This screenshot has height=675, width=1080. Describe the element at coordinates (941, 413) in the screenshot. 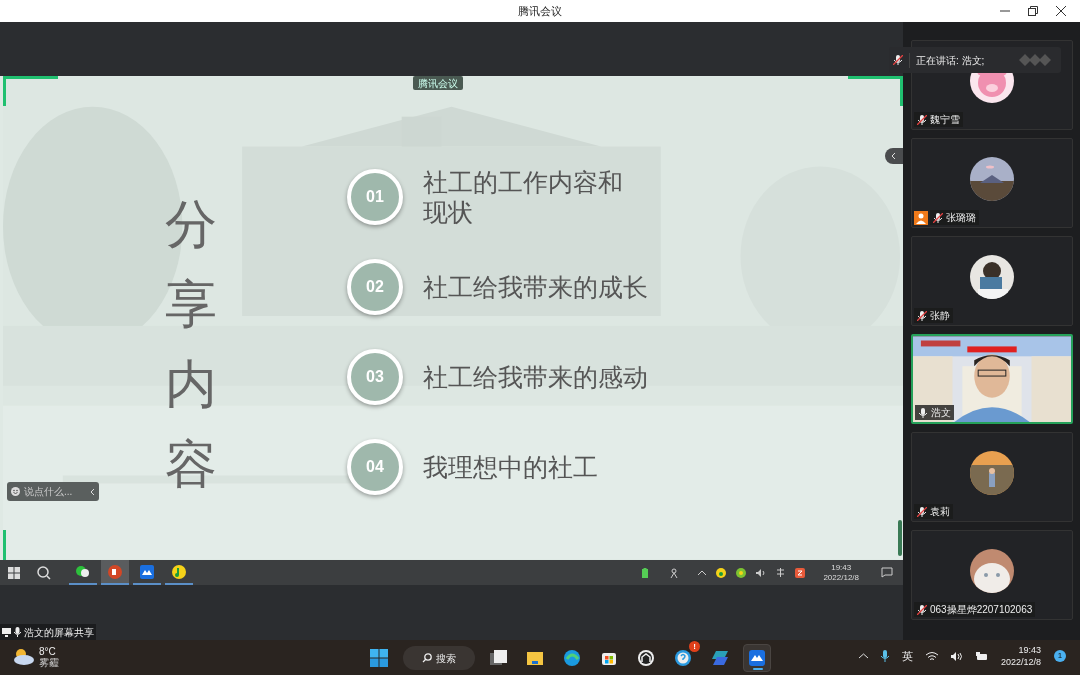

I see `participant-name: 浩文` at that location.